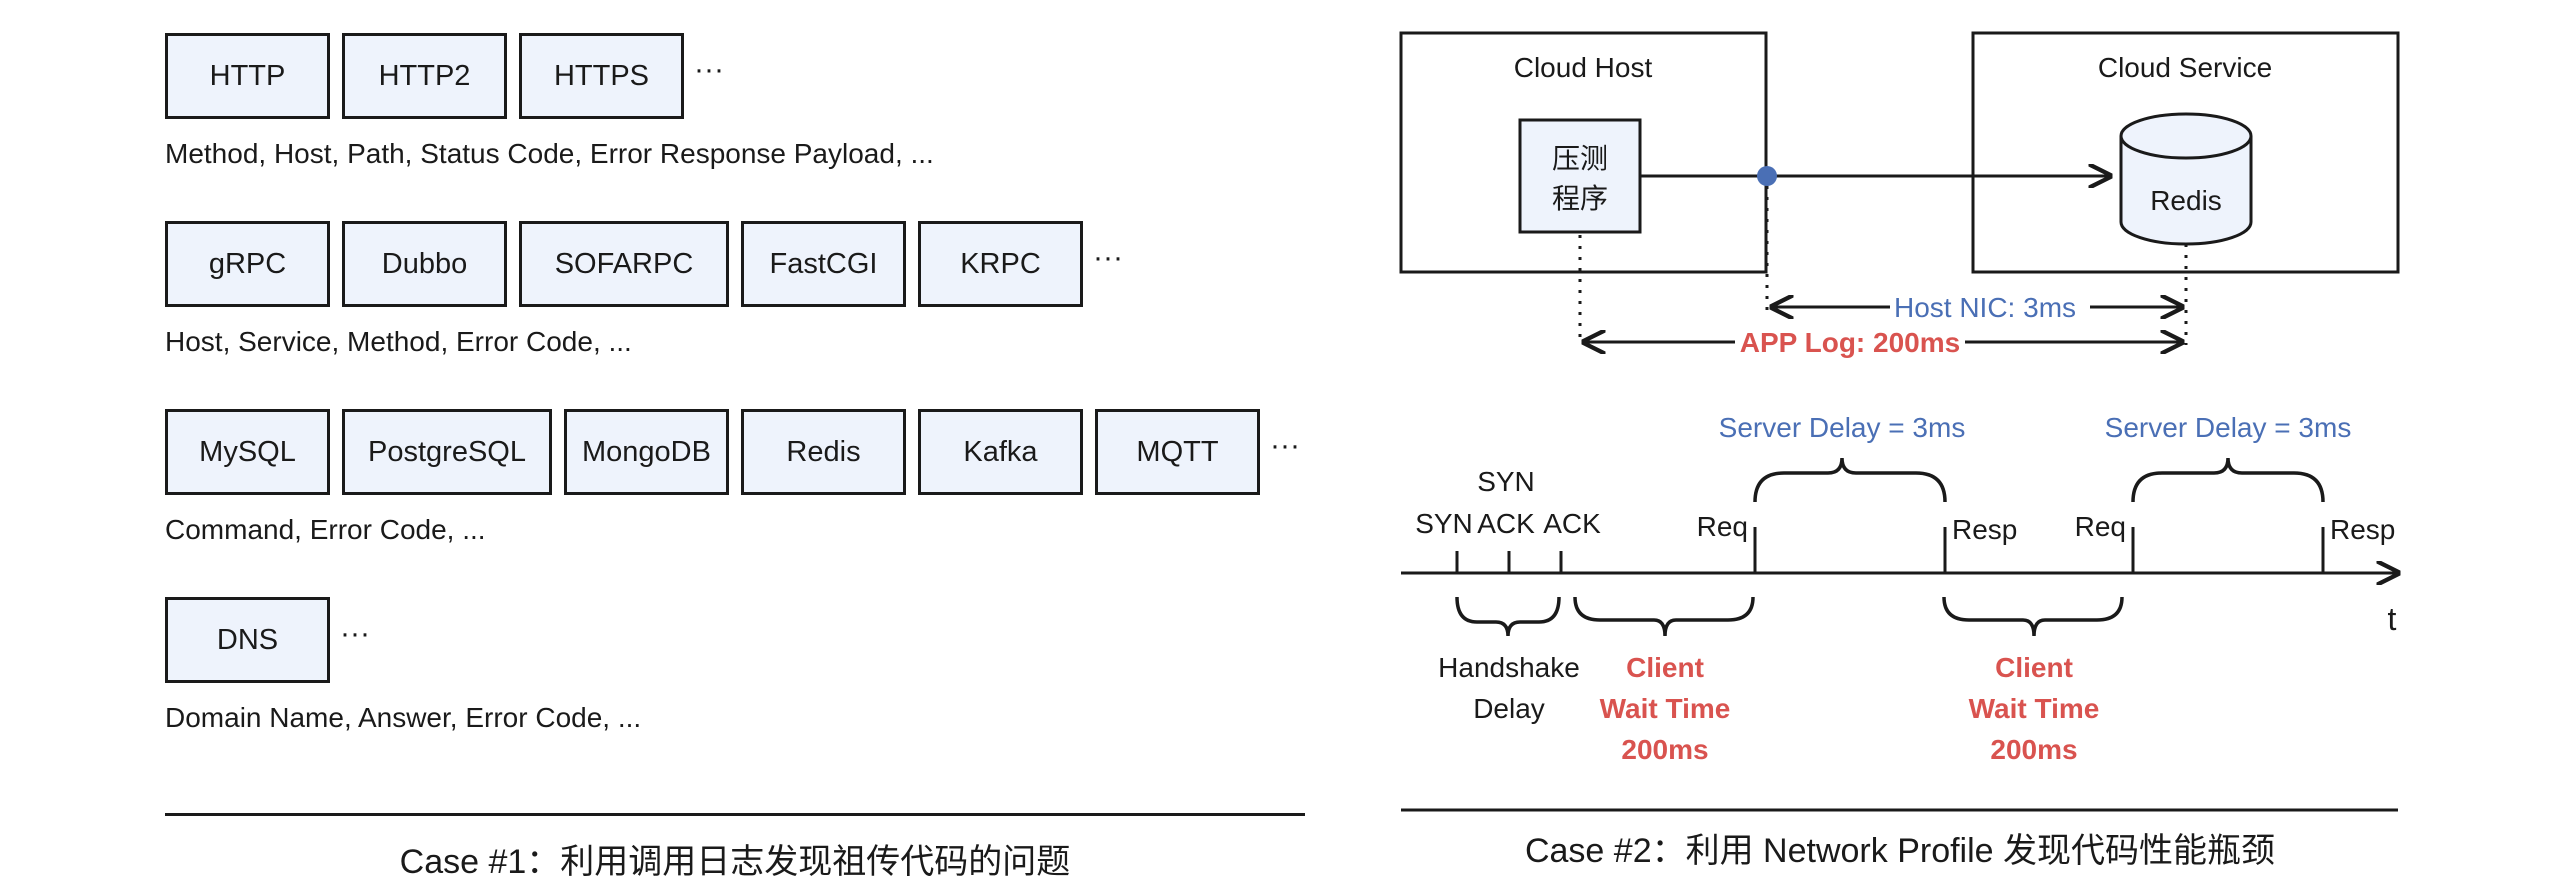 The width and height of the screenshot is (2560, 896). Describe the element at coordinates (2392, 619) in the screenshot. I see `timeline-axis-label: t` at that location.